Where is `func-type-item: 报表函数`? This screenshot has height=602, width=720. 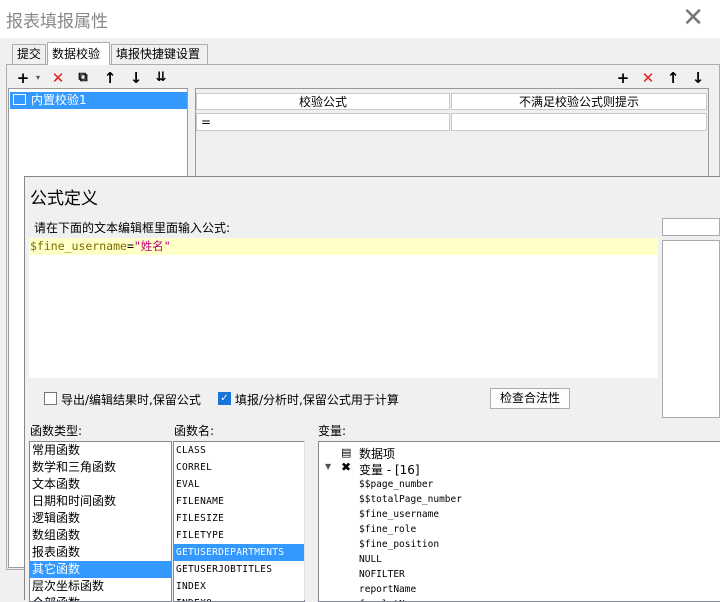
func-type-item: 报表函数 is located at coordinates (100, 552).